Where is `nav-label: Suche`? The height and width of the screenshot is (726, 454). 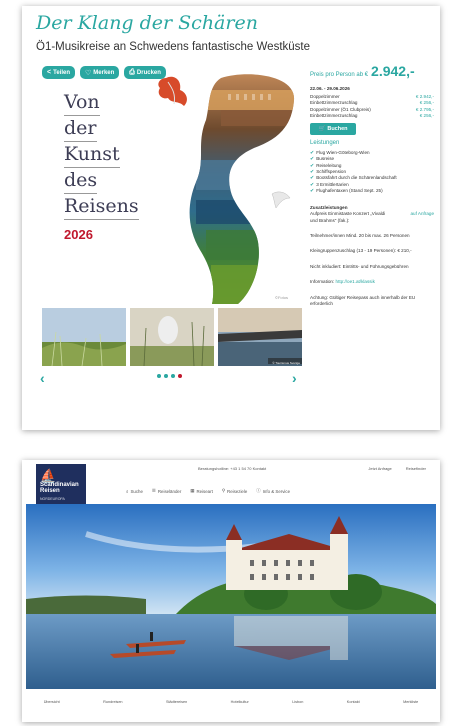 nav-label: Suche is located at coordinates (136, 491).